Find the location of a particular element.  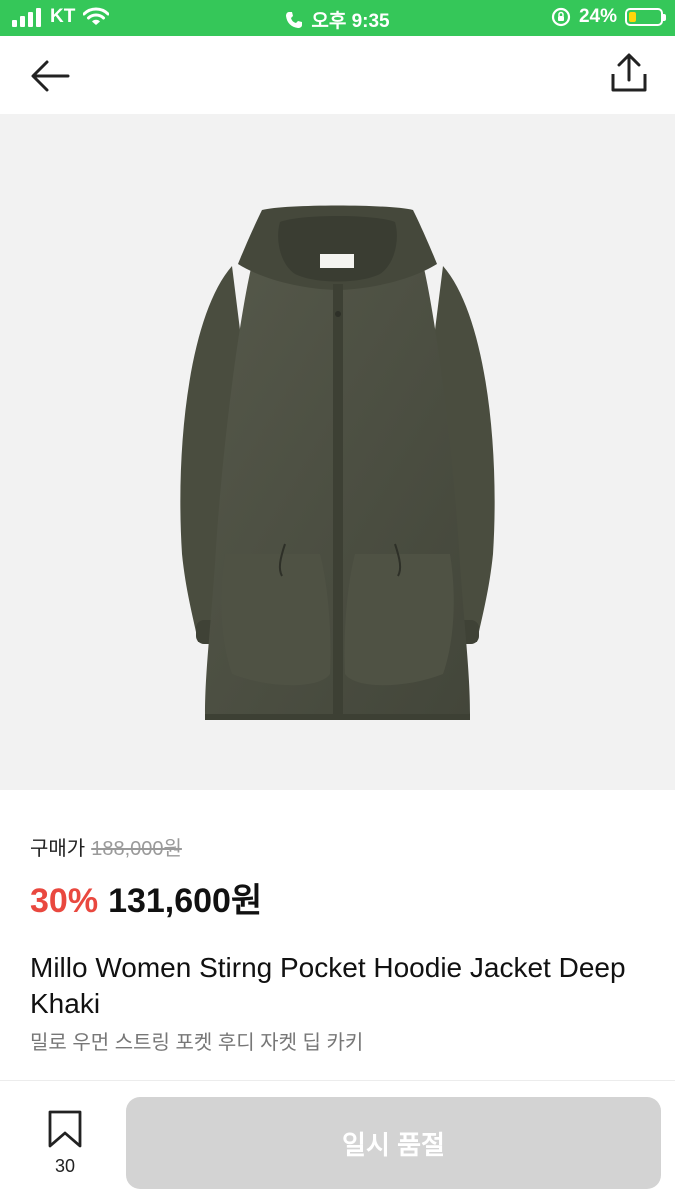

sale-price: 131,600원 is located at coordinates (185, 901).